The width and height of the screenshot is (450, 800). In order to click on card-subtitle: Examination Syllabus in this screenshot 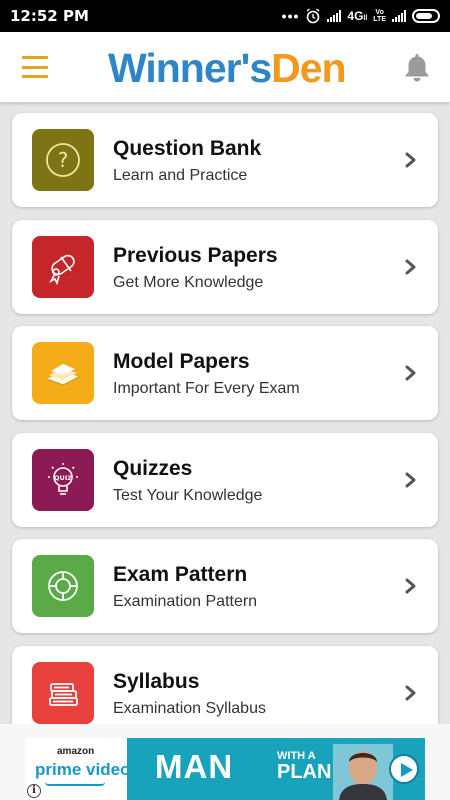, I will do `click(189, 708)`.